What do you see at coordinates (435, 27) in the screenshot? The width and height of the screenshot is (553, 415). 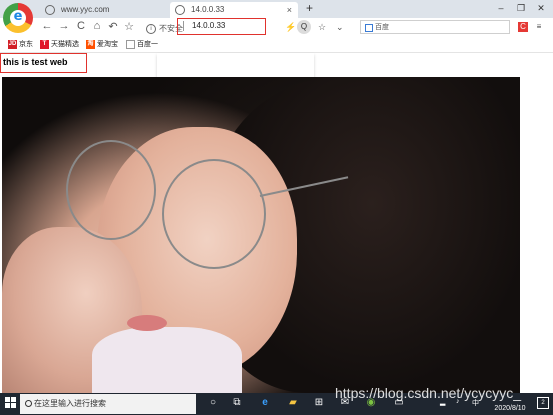 I see `search-input: 百度` at bounding box center [435, 27].